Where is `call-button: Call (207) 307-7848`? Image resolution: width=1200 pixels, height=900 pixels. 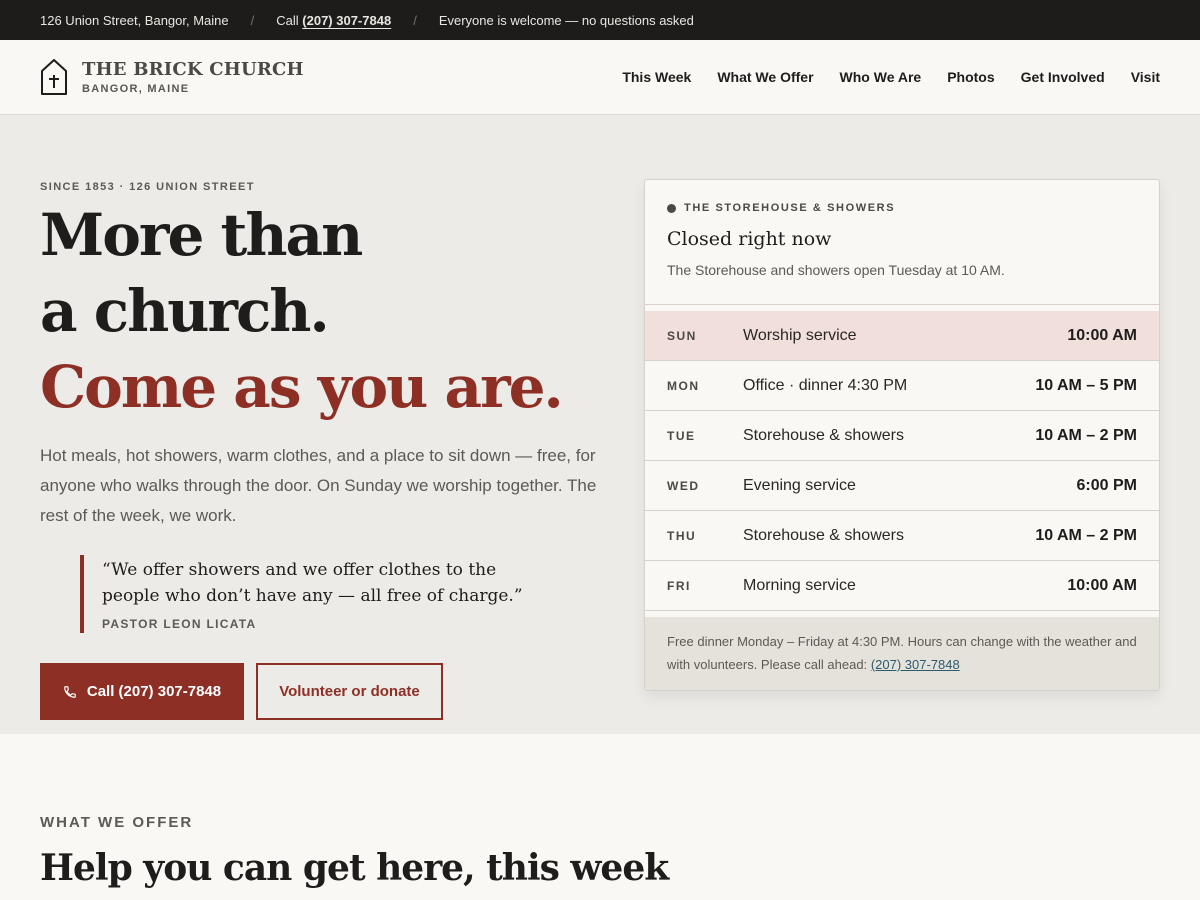 call-button: Call (207) 307-7848 is located at coordinates (142, 691).